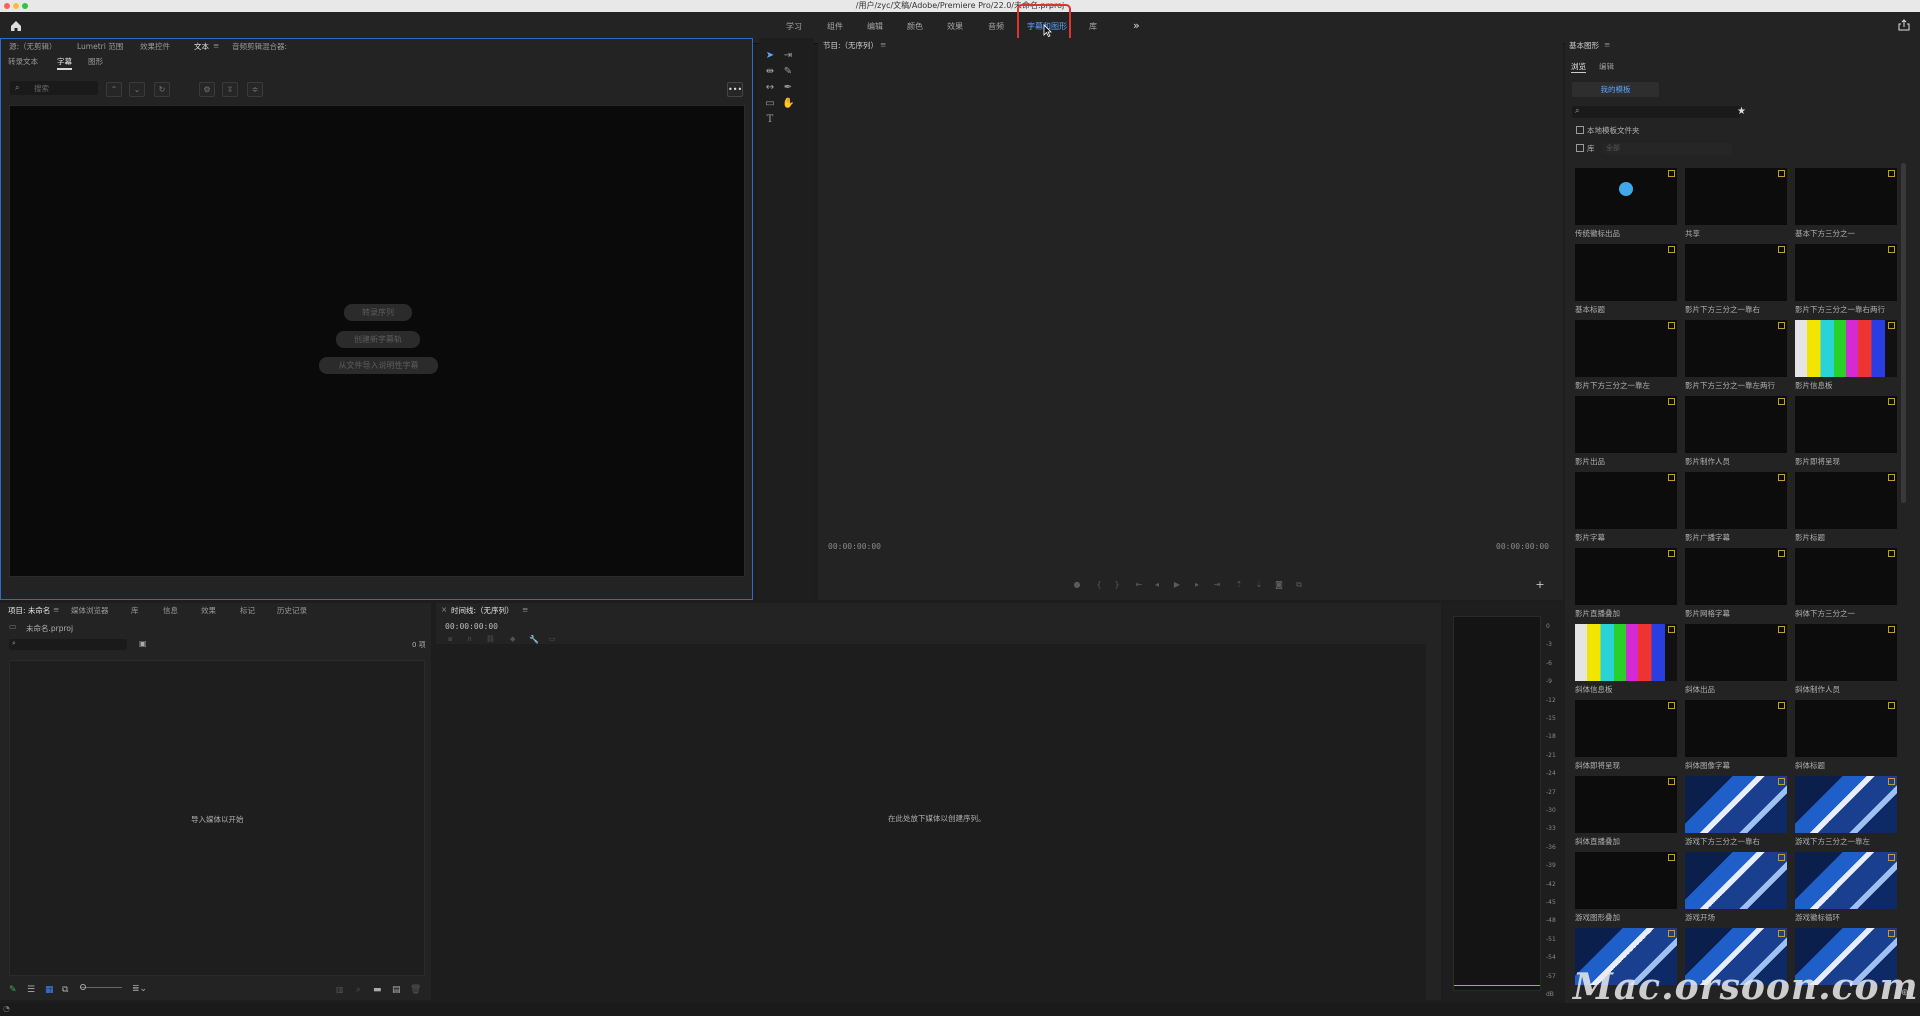  Describe the element at coordinates (208, 610) in the screenshot. I see `tab-effects: 效果` at that location.